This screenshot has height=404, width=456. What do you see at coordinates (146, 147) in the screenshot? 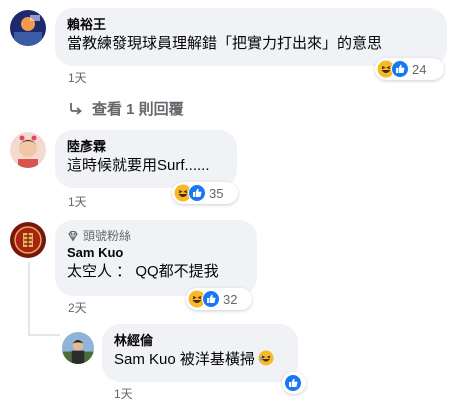
I see `comment-author: 陸彥霖` at bounding box center [146, 147].